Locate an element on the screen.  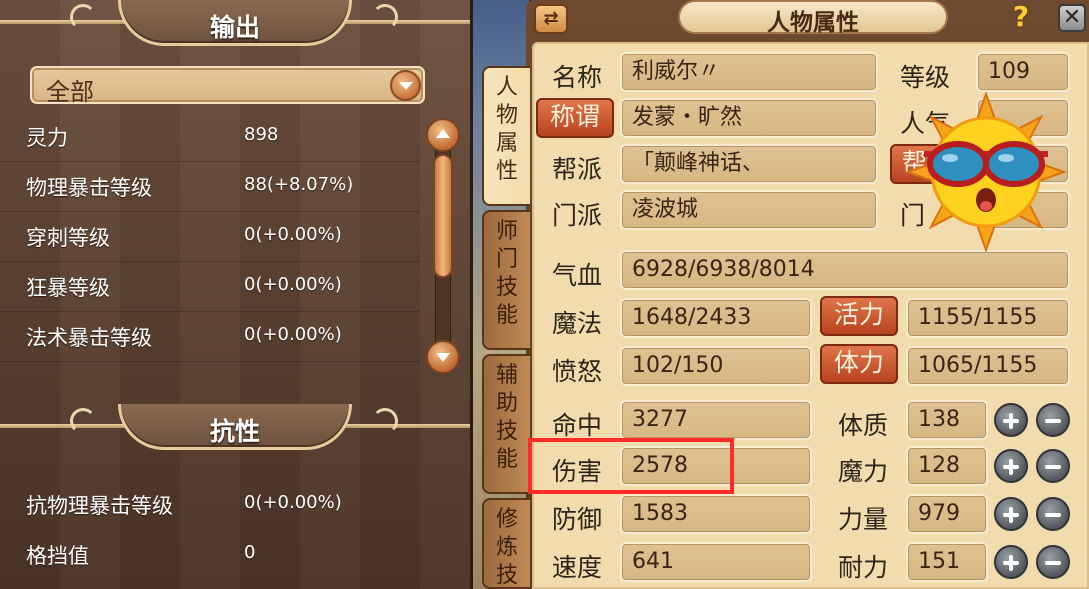
gang-label: 帮派 is located at coordinates (577, 169).